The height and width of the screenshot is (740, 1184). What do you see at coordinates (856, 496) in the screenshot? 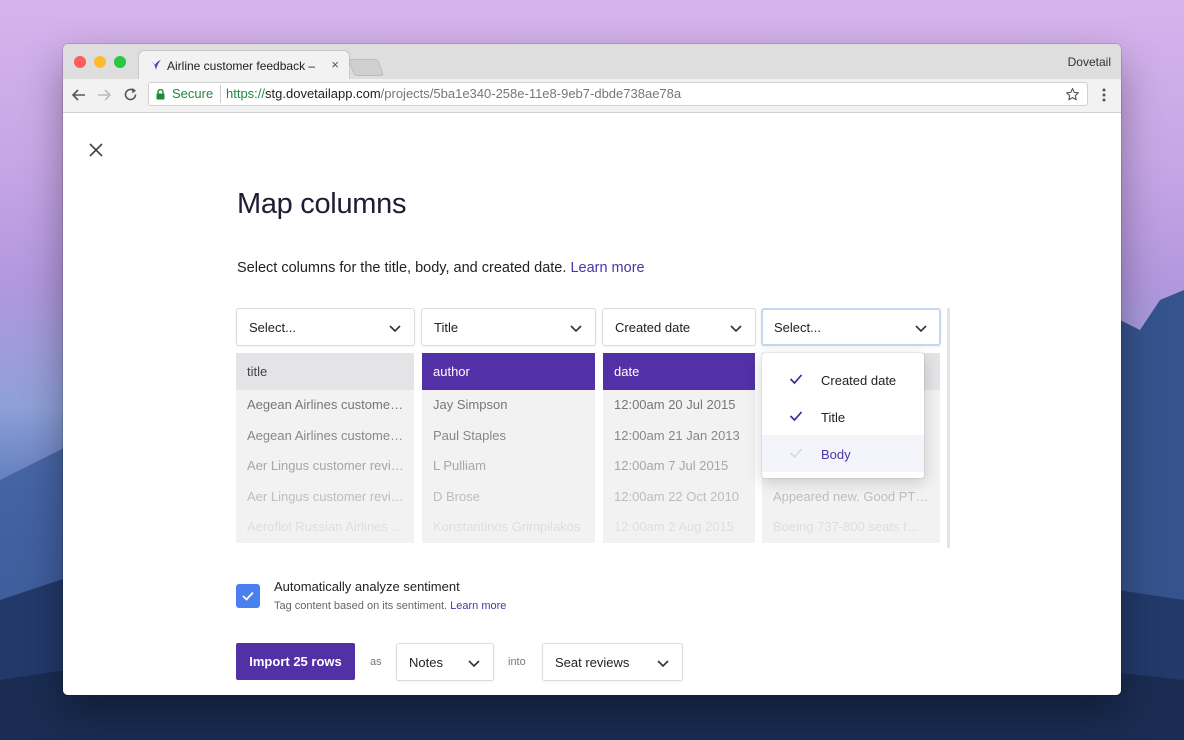
I see `column-cell: Appeared new. Good PTV screens` at bounding box center [856, 496].